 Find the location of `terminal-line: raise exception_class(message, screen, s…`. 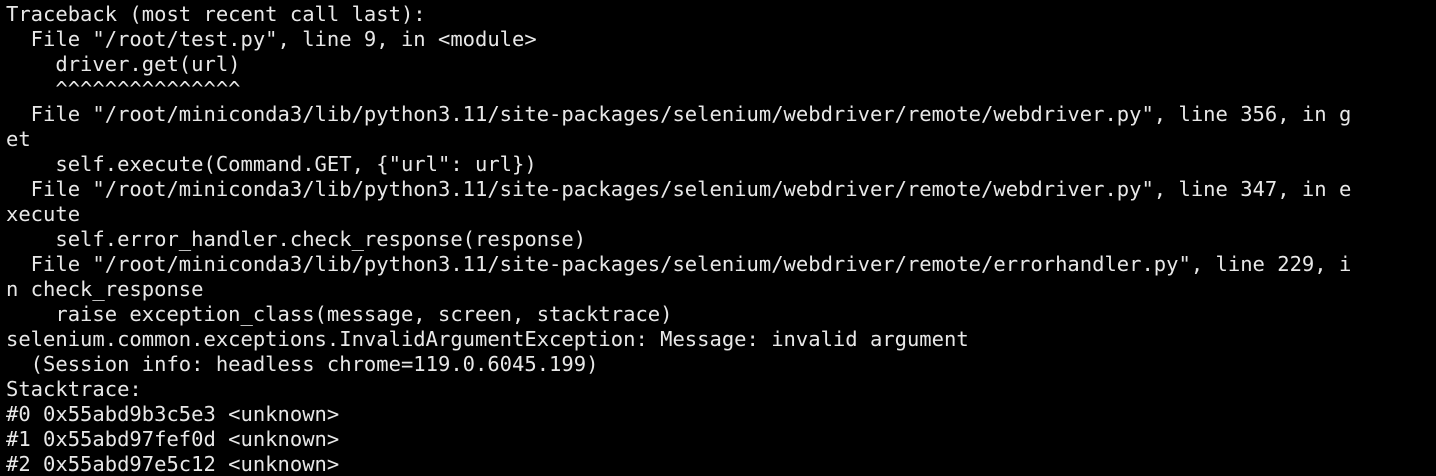

terminal-line: raise exception_class(message, screen, s… is located at coordinates (339, 314).